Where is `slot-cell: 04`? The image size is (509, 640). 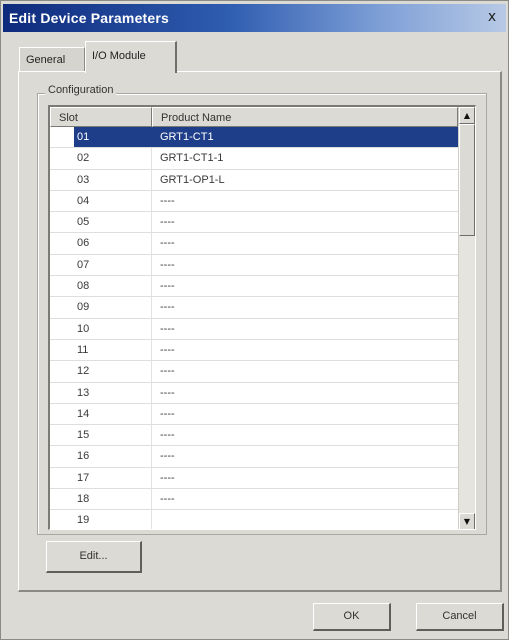 slot-cell: 04 is located at coordinates (101, 201).